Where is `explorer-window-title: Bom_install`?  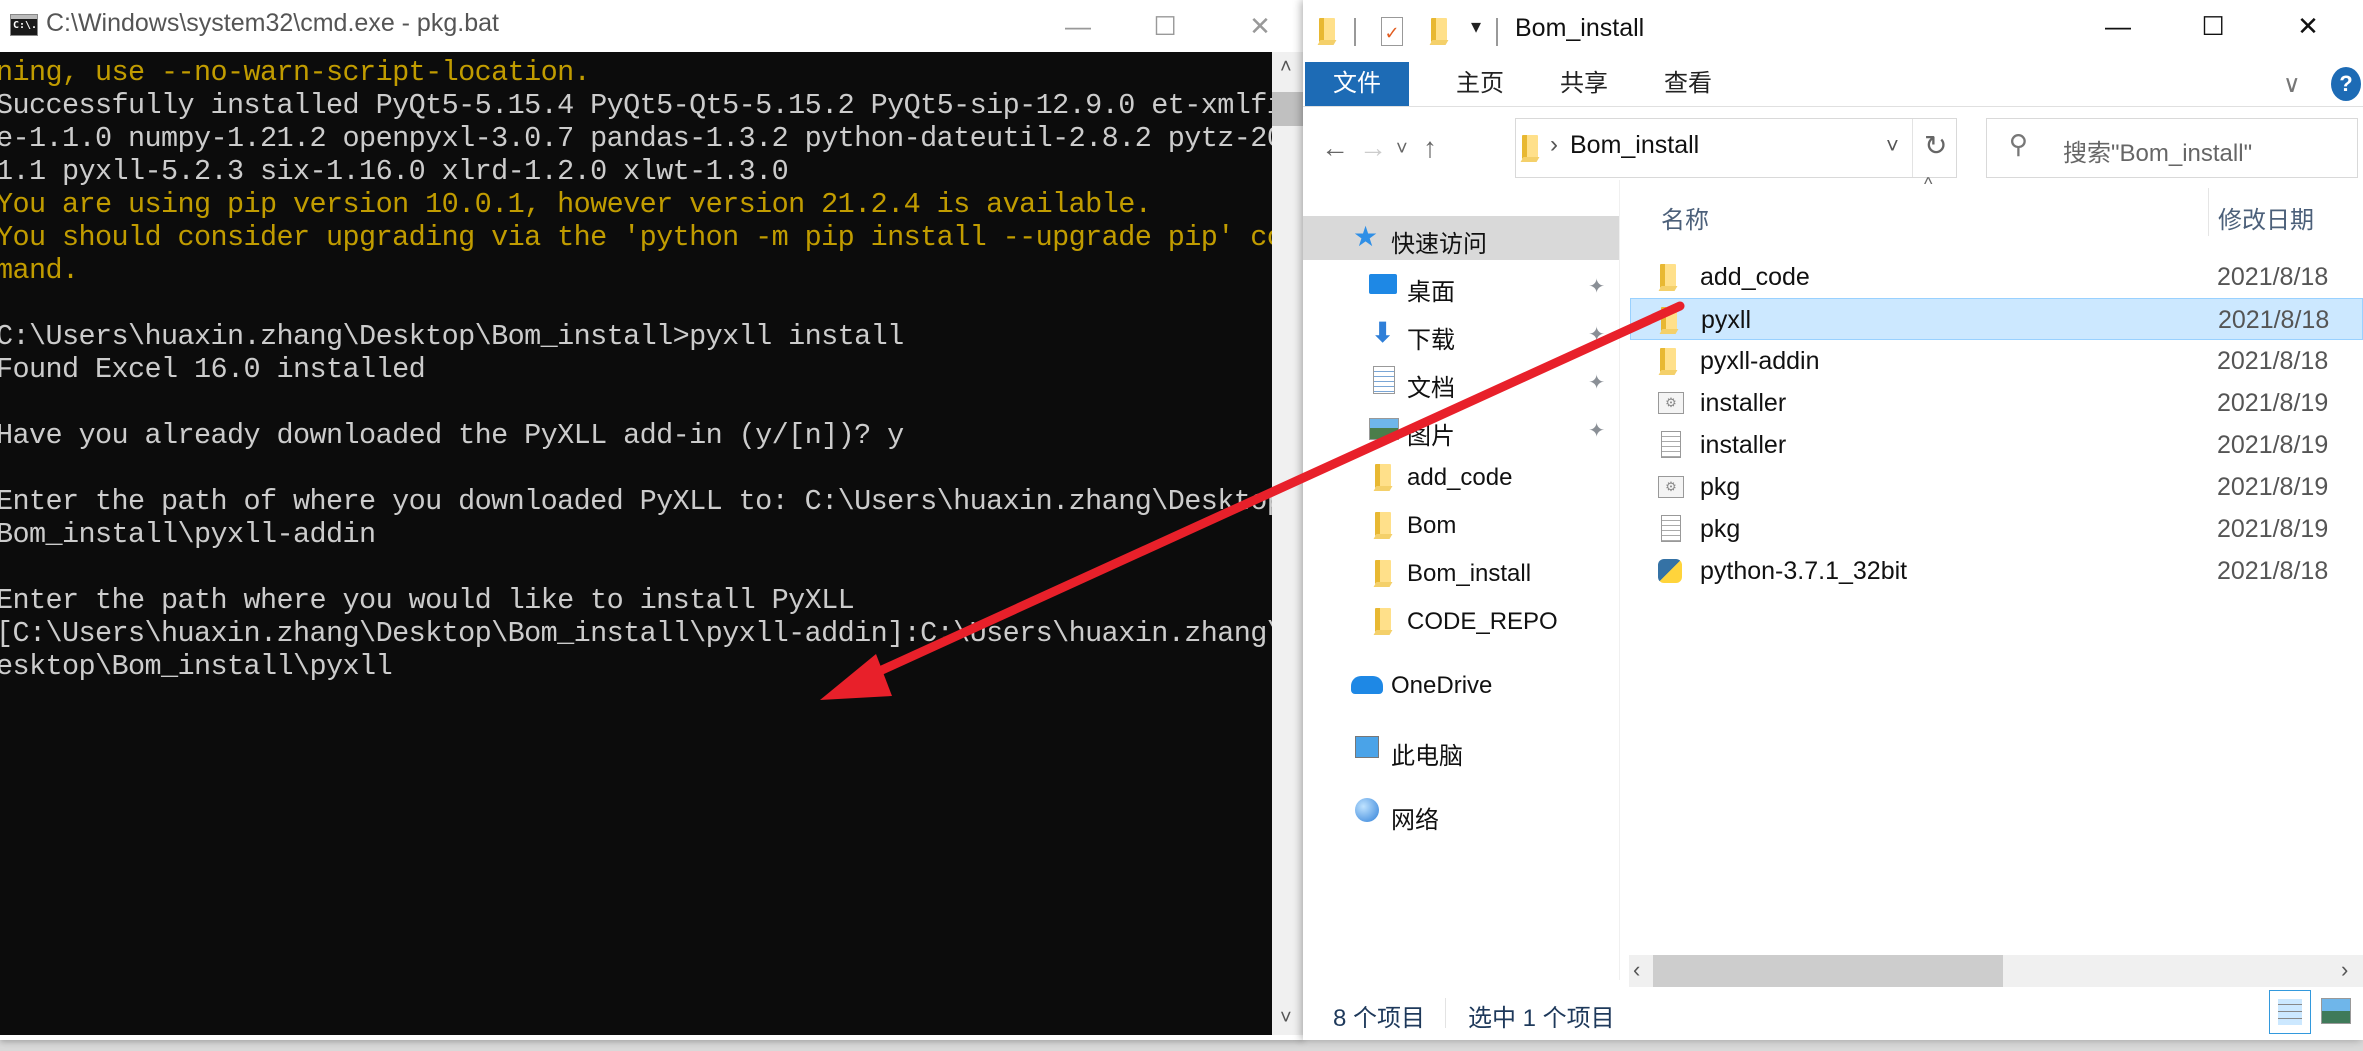 explorer-window-title: Bom_install is located at coordinates (1580, 28).